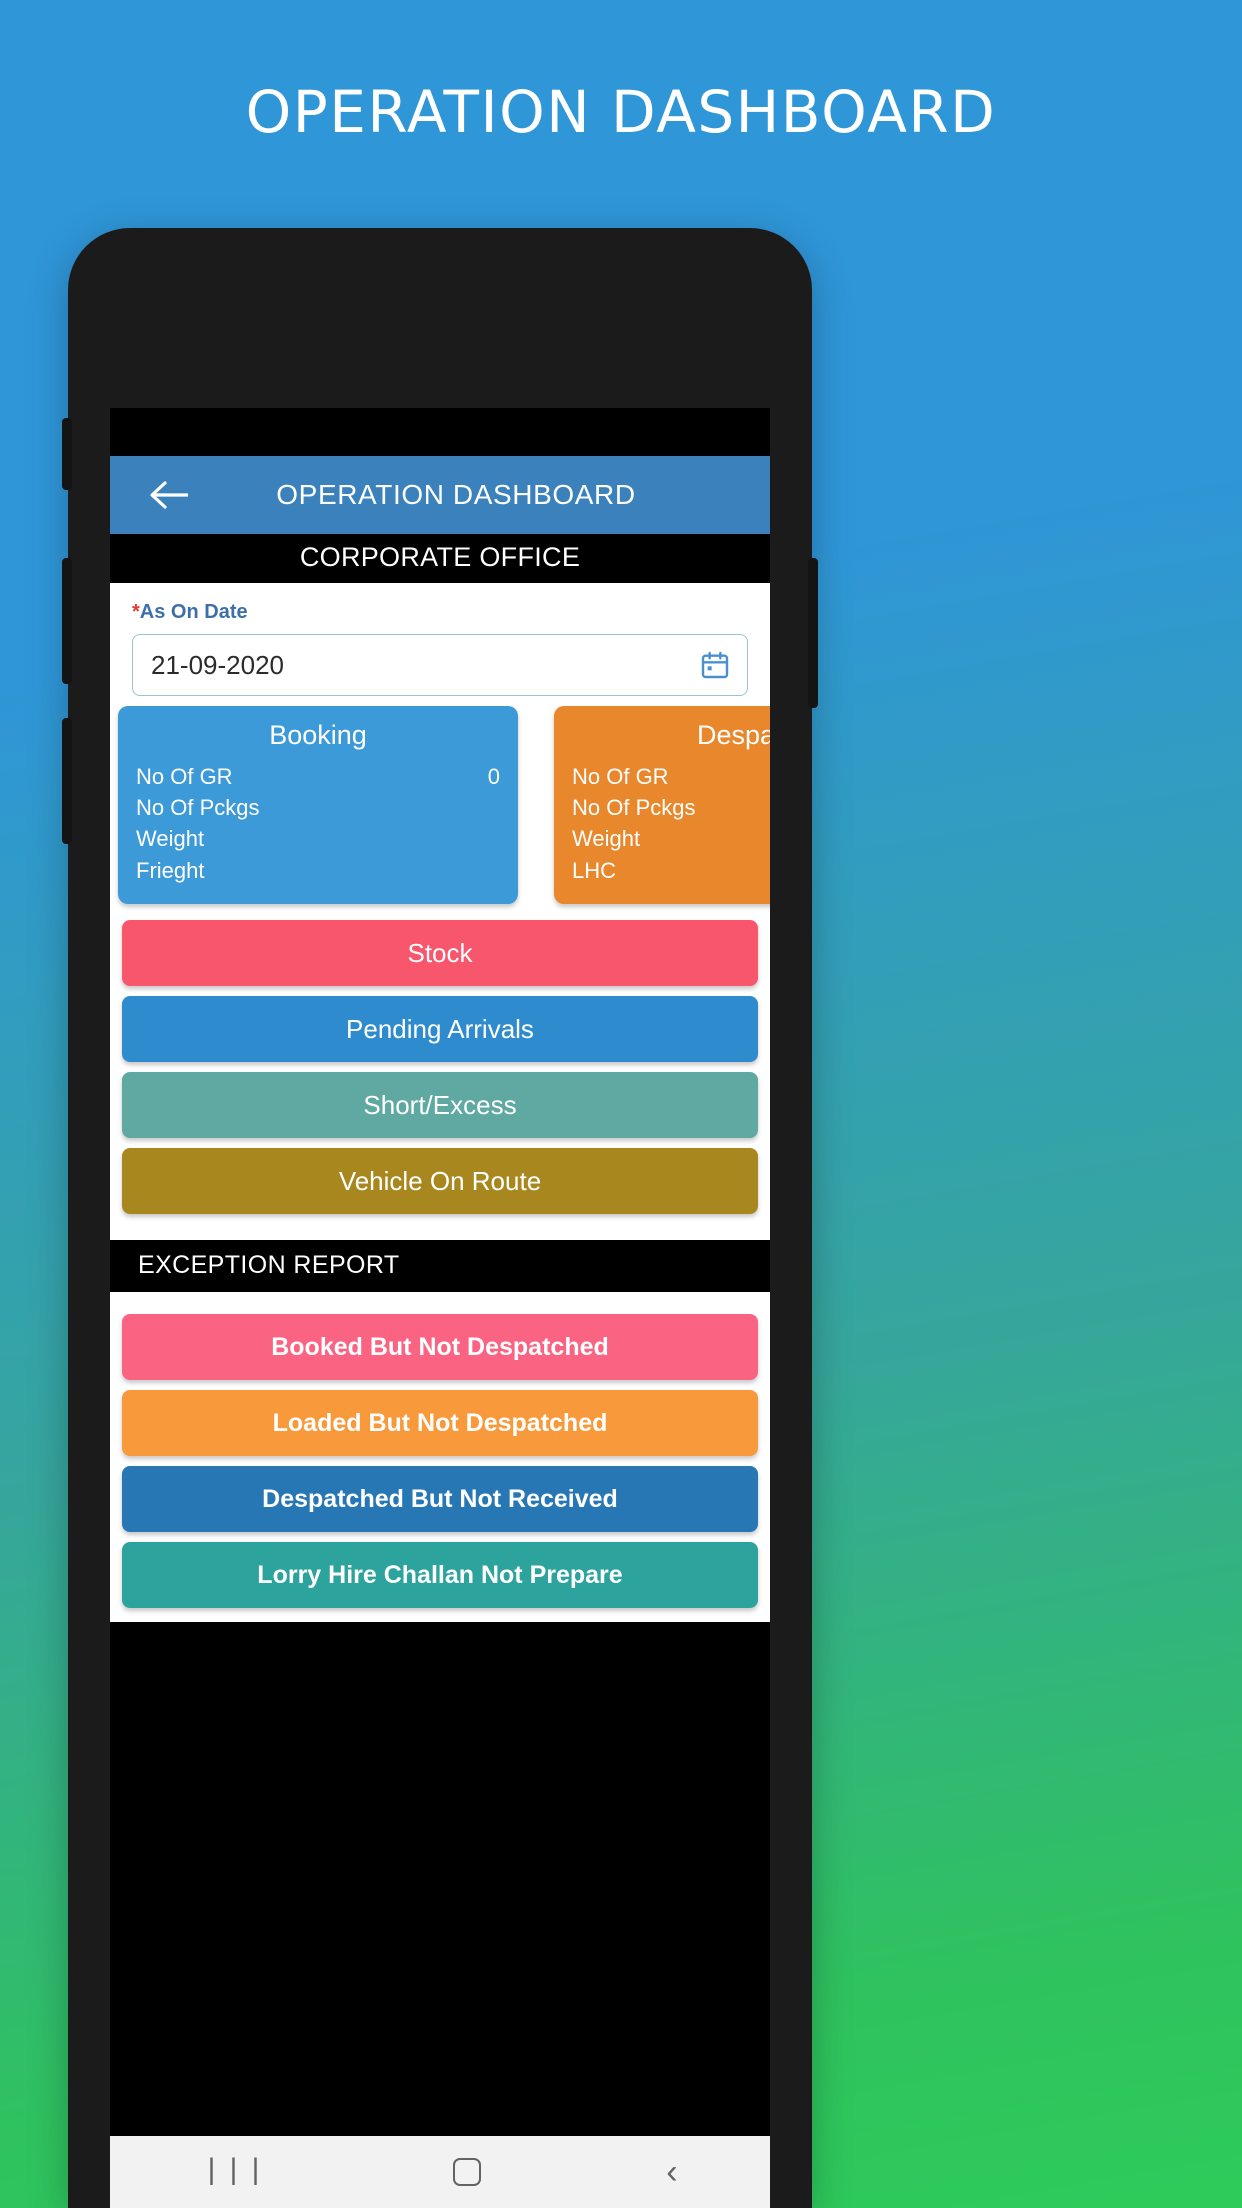 This screenshot has height=2208, width=1242. What do you see at coordinates (318, 776) in the screenshot?
I see `card-booking-row-0: No Of GR 0` at bounding box center [318, 776].